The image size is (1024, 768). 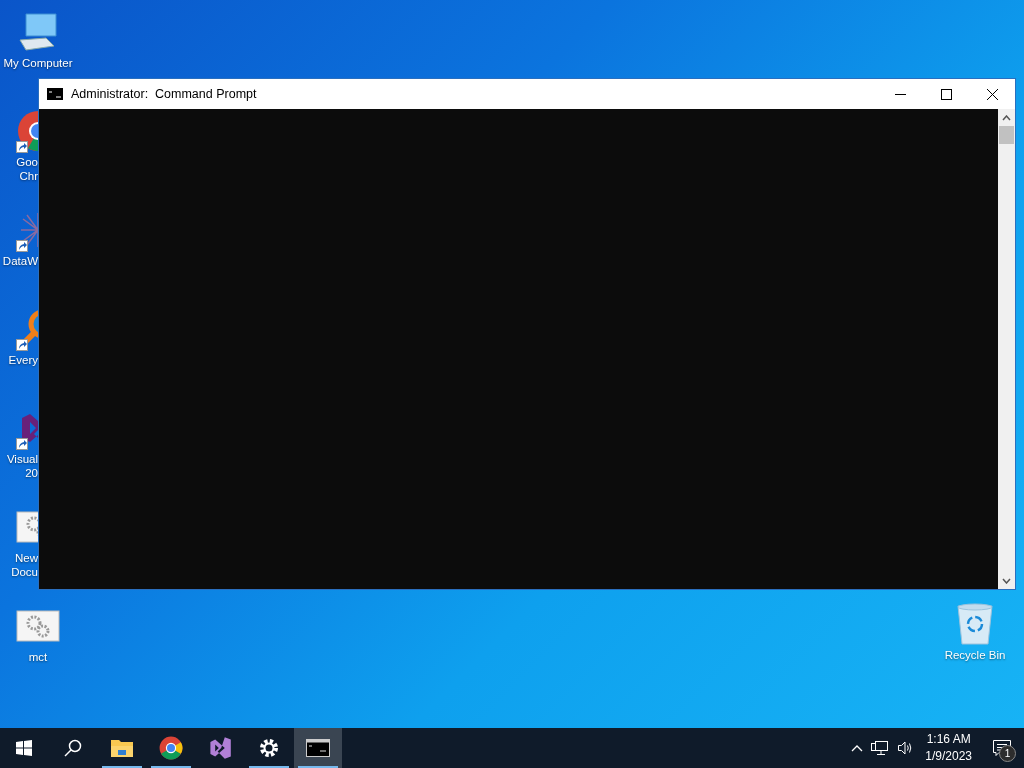 I want to click on window-title: Administrator: Command Prompt, so click(x=164, y=94).